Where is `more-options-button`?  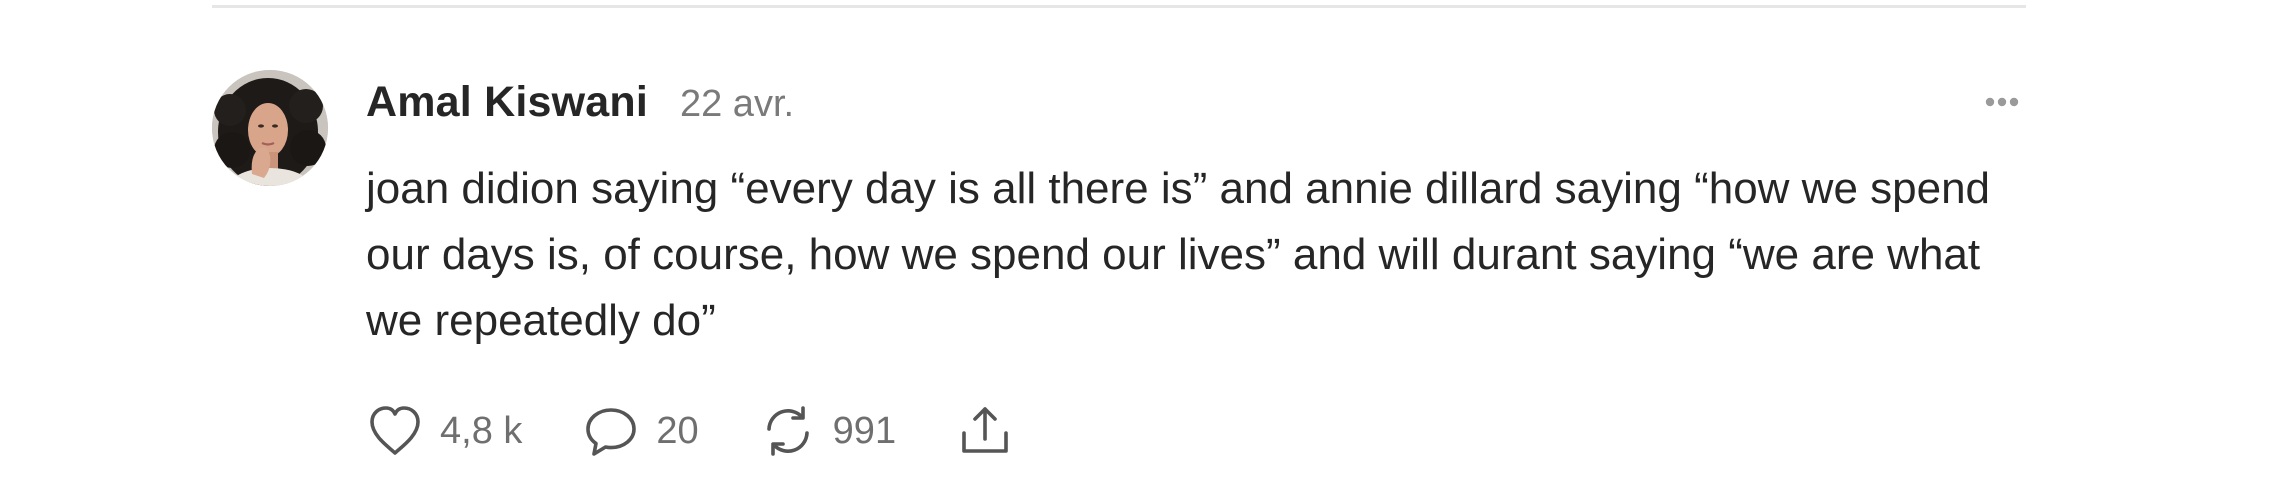
more-options-button is located at coordinates (2002, 102).